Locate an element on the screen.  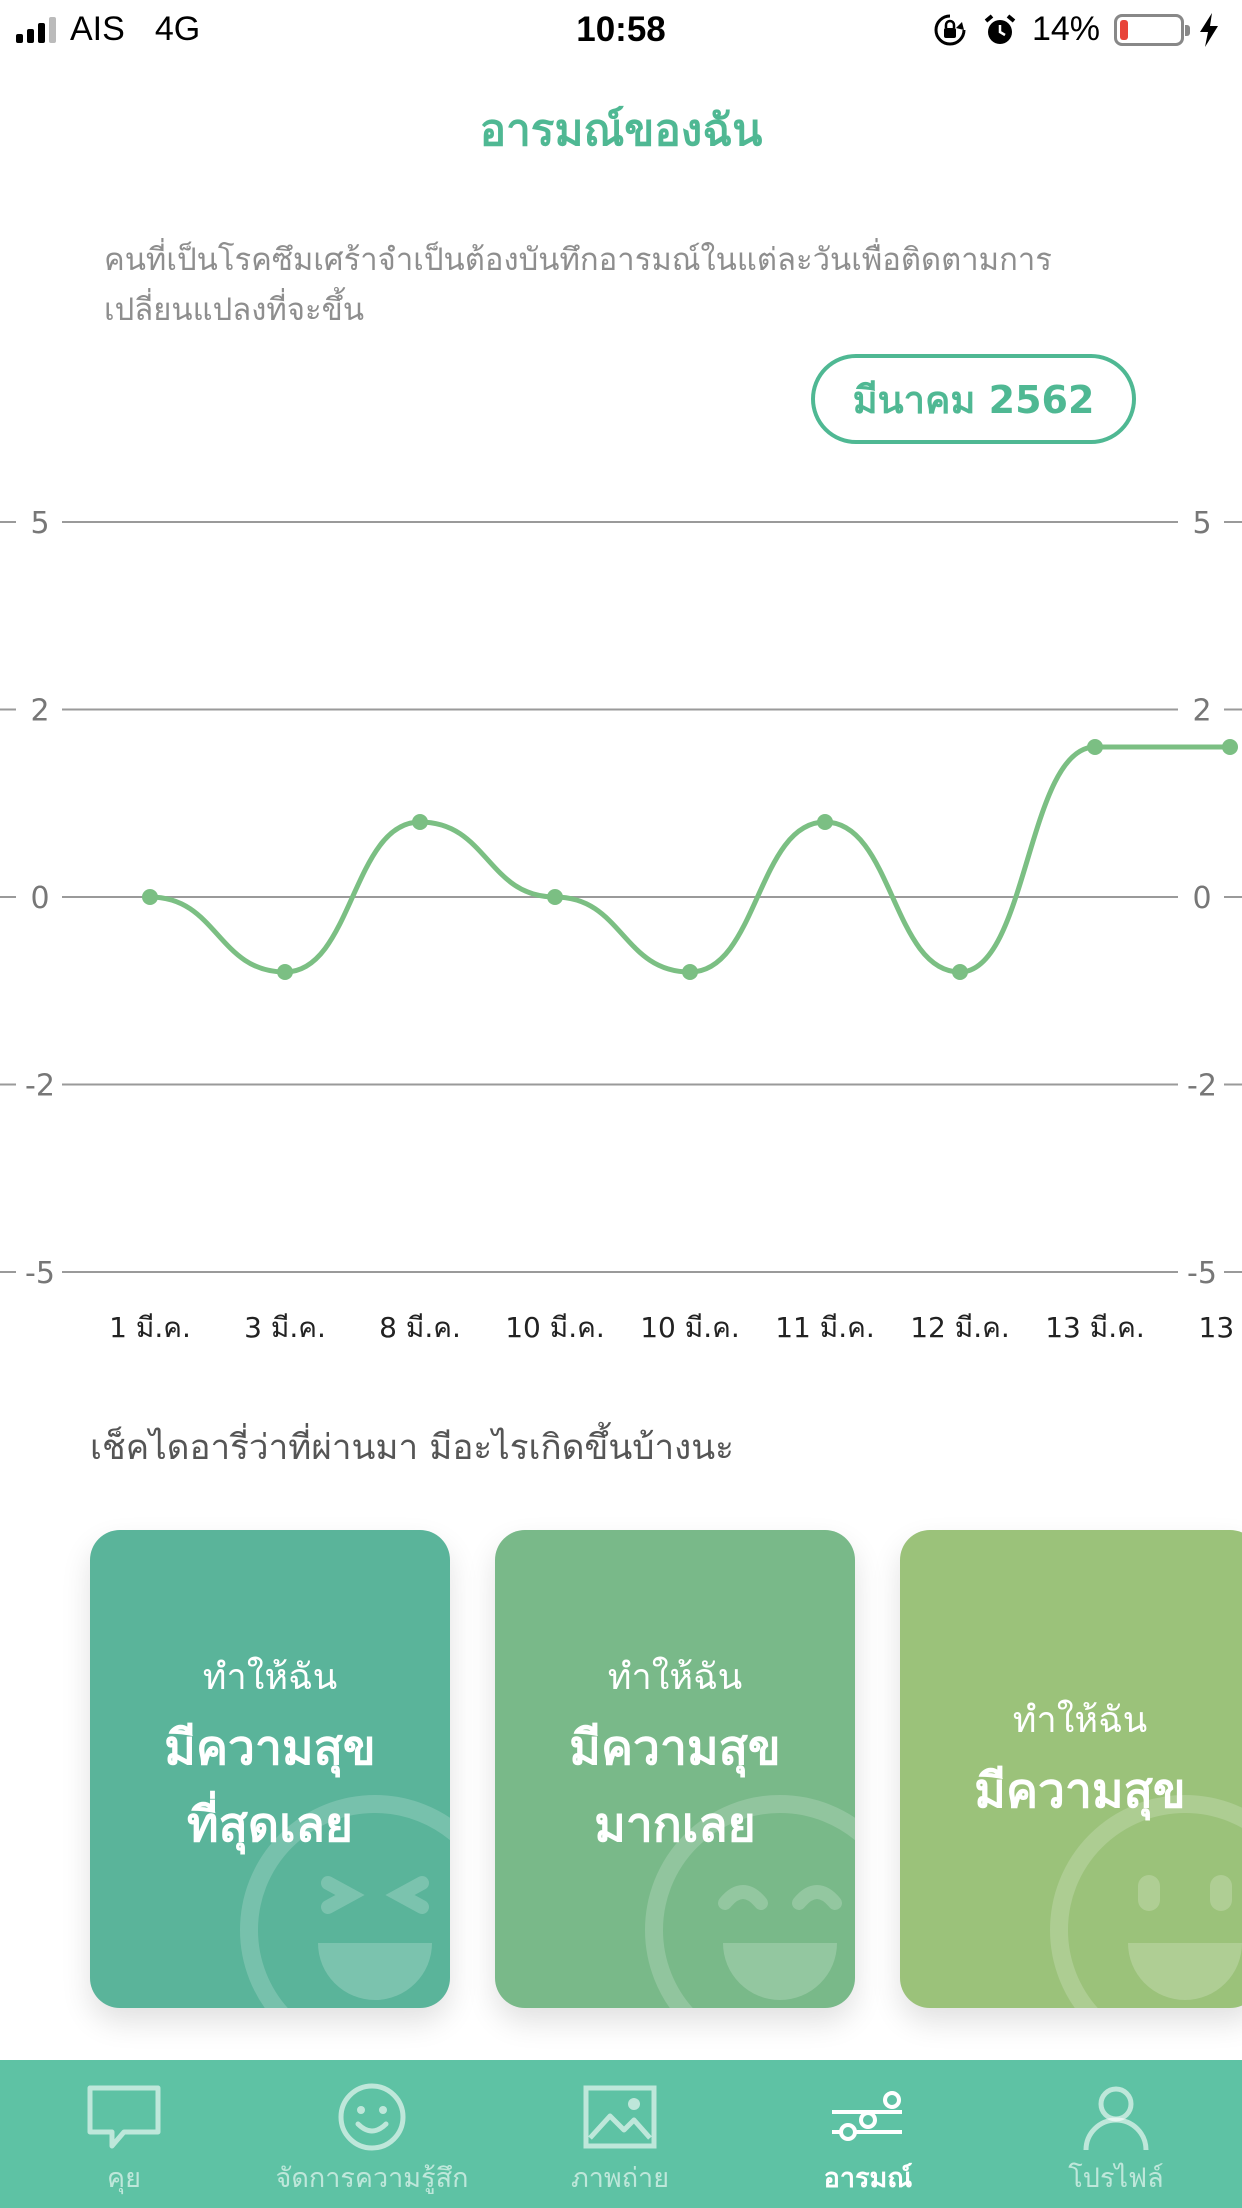
x-tick-label: 3 มี.ค. is located at coordinates (285, 1327).